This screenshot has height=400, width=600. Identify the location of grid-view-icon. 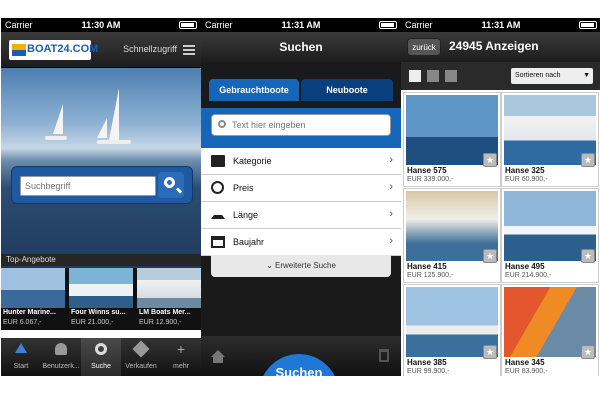
(433, 76).